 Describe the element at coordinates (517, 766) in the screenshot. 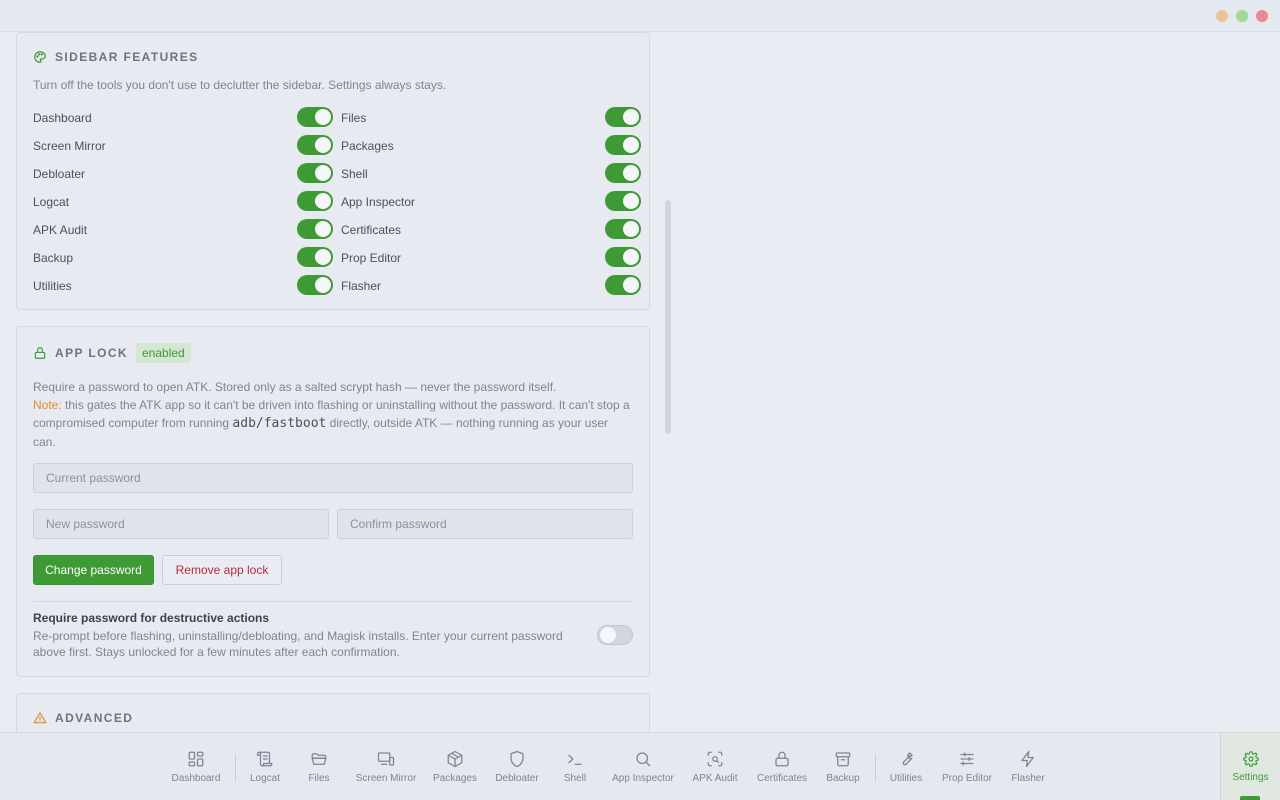

I see `nav-item-debloater: Debloater` at that location.